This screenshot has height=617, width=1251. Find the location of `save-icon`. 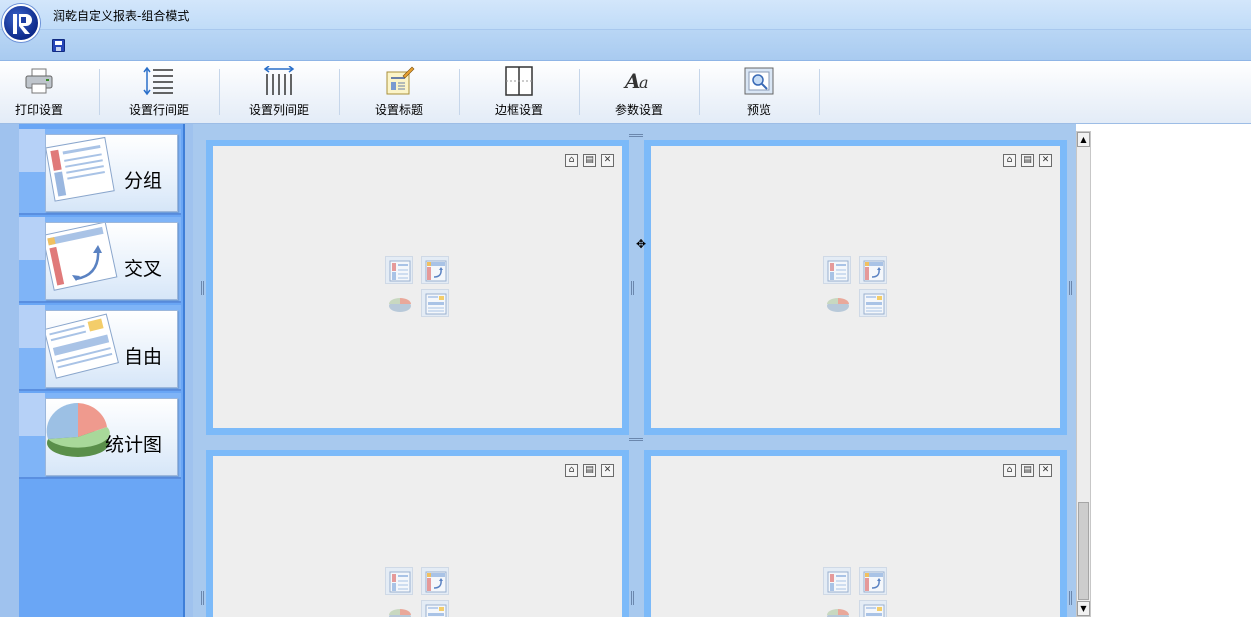

save-icon is located at coordinates (58, 45).